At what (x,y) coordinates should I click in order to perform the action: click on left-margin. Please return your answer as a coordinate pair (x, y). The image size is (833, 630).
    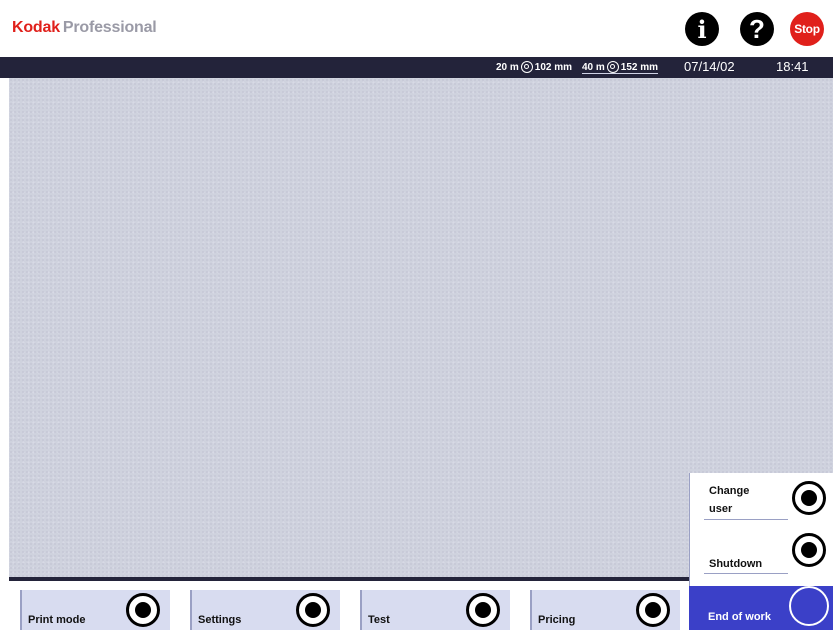
    Looking at the image, I should click on (4, 327).